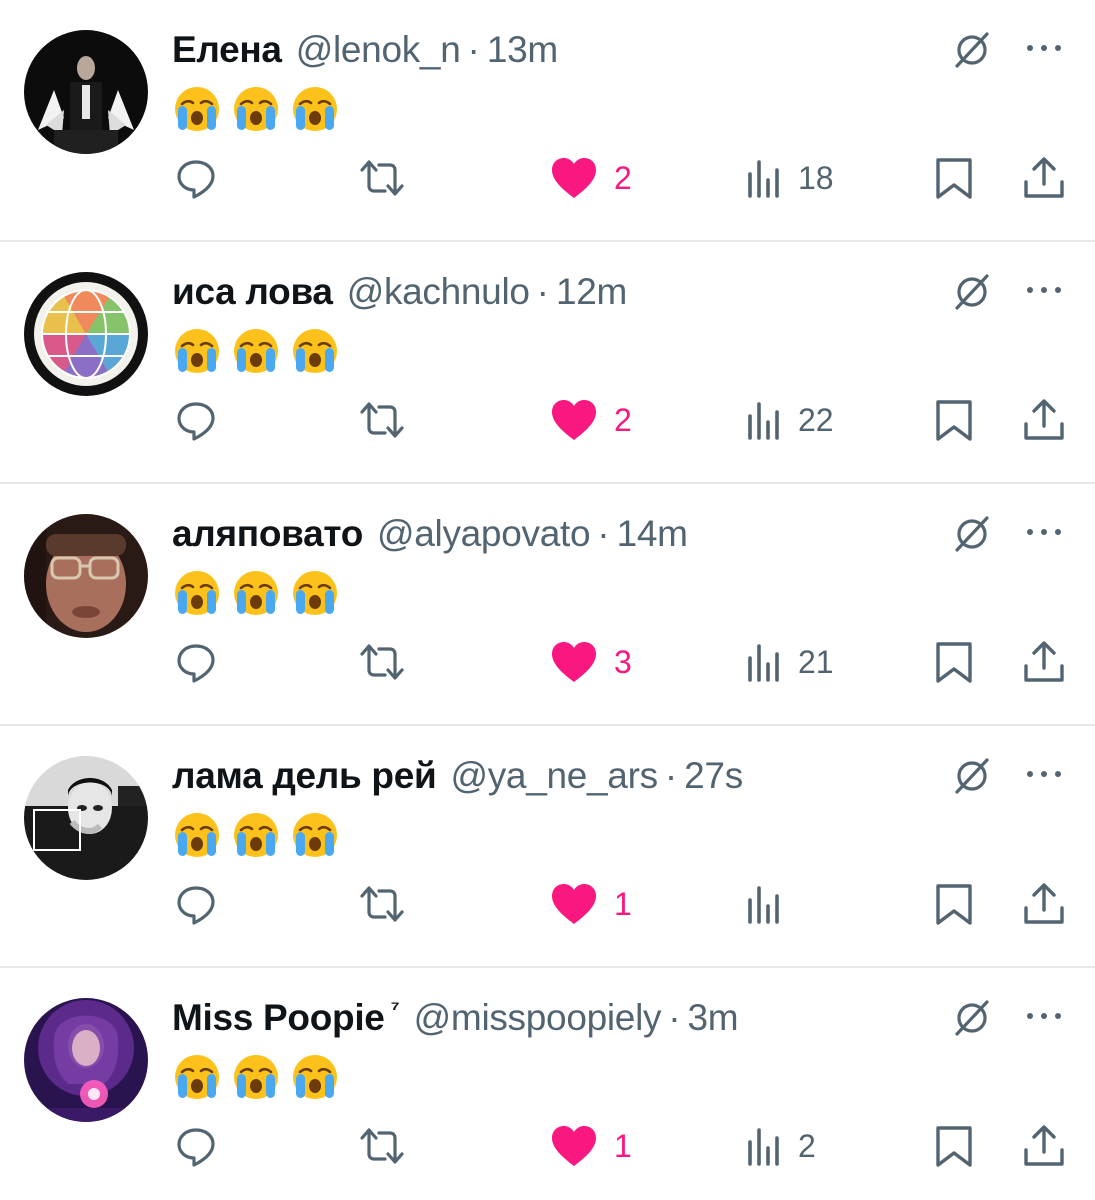 The height and width of the screenshot is (1200, 1095). I want to click on tweet-actions: 2 22, so click(547, 420).